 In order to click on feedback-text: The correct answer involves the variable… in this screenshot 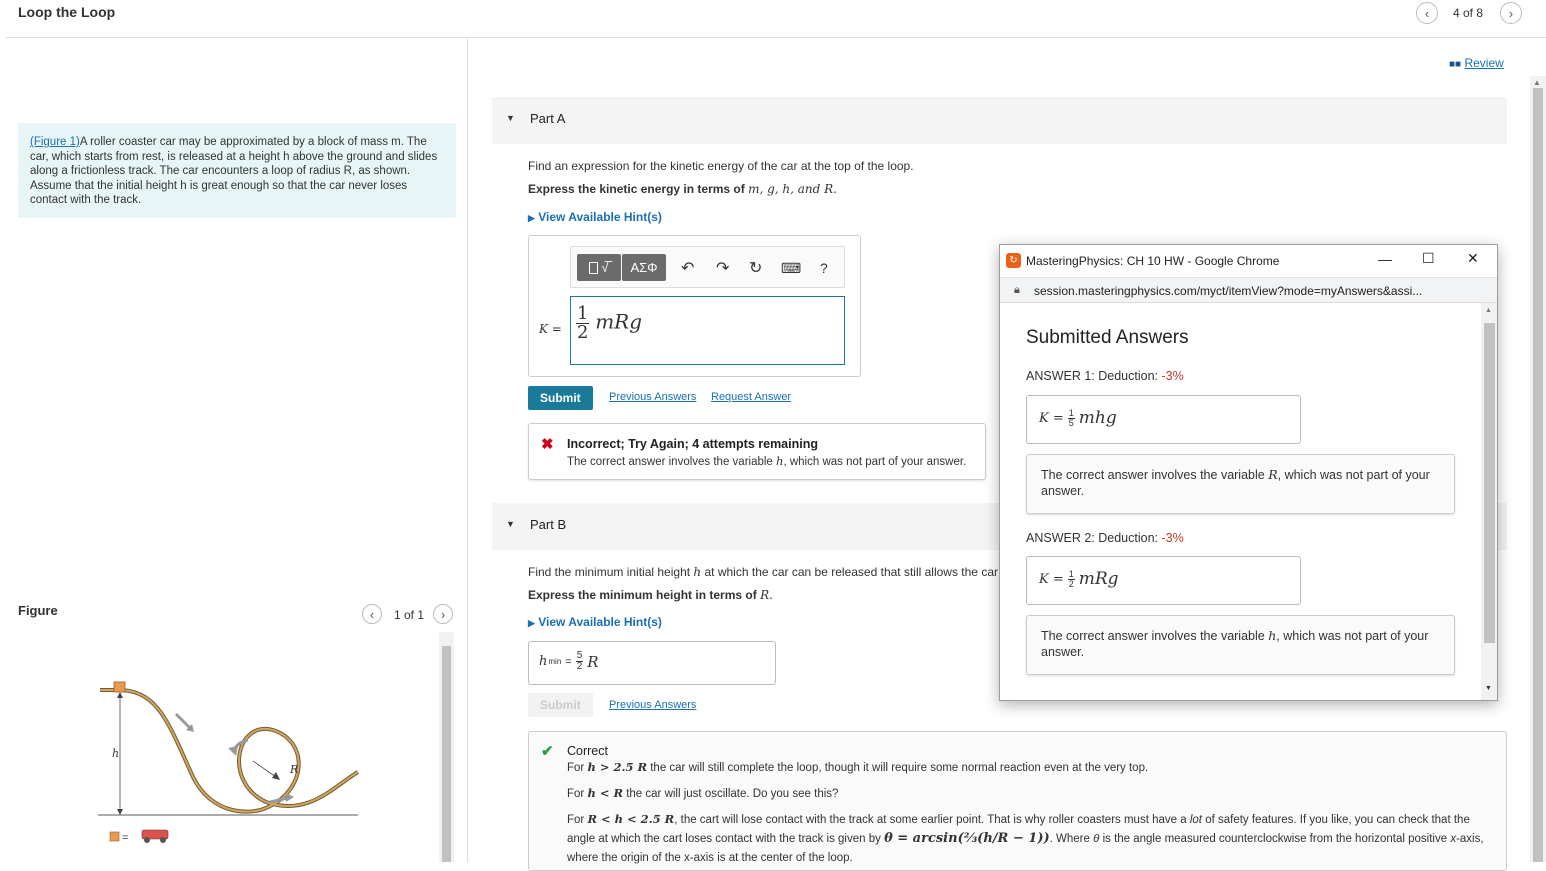, I will do `click(766, 461)`.